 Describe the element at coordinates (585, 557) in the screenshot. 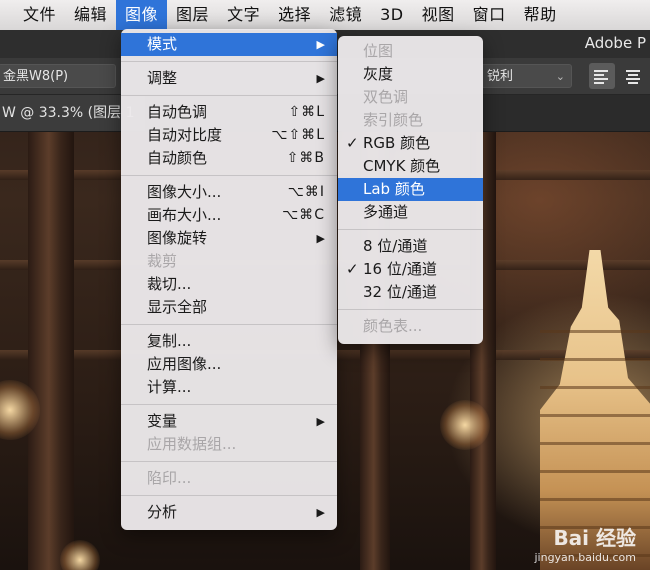

I see `watermark-url: jingyan.baidu.com` at that location.